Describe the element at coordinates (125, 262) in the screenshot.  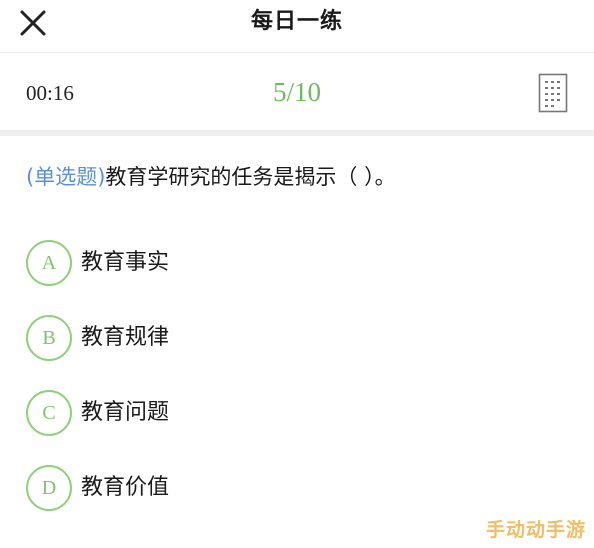
I see `option-text: 教育事实` at that location.